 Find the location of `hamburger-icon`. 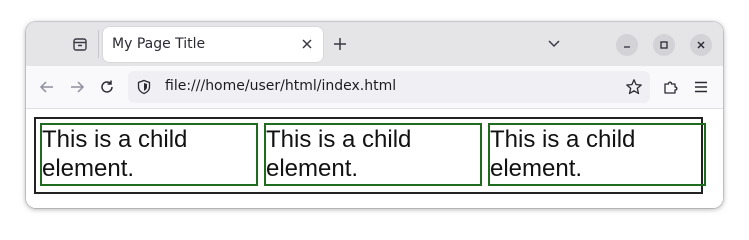

hamburger-icon is located at coordinates (701, 87).